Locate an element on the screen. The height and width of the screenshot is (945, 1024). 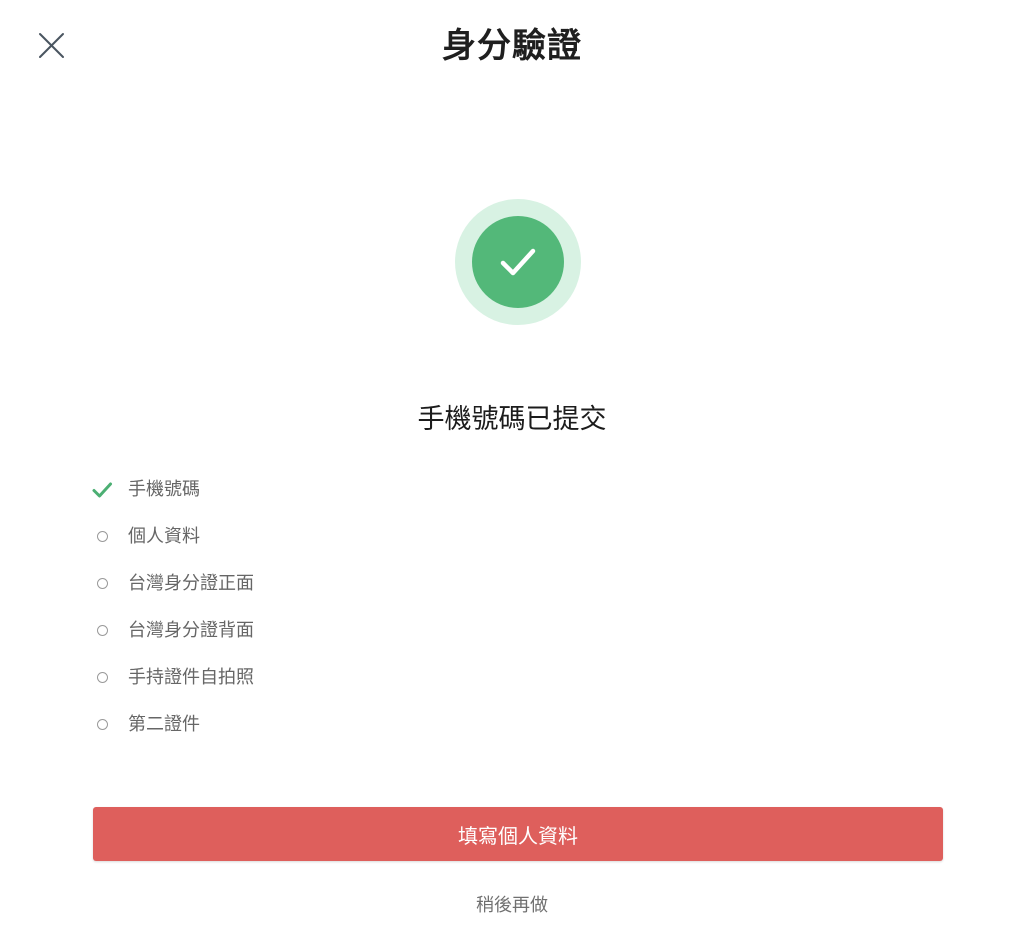
fill-personal-info-button: 填寫個人資料 is located at coordinates (518, 834).